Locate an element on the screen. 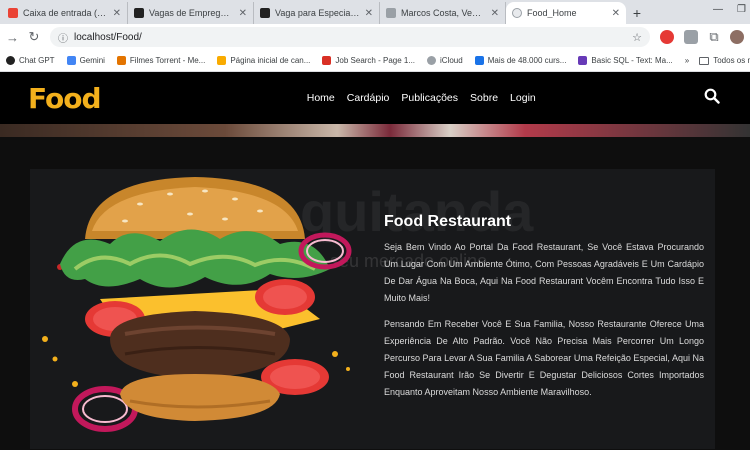 This screenshot has width=750, height=450. food-logo: Food is located at coordinates (65, 98).